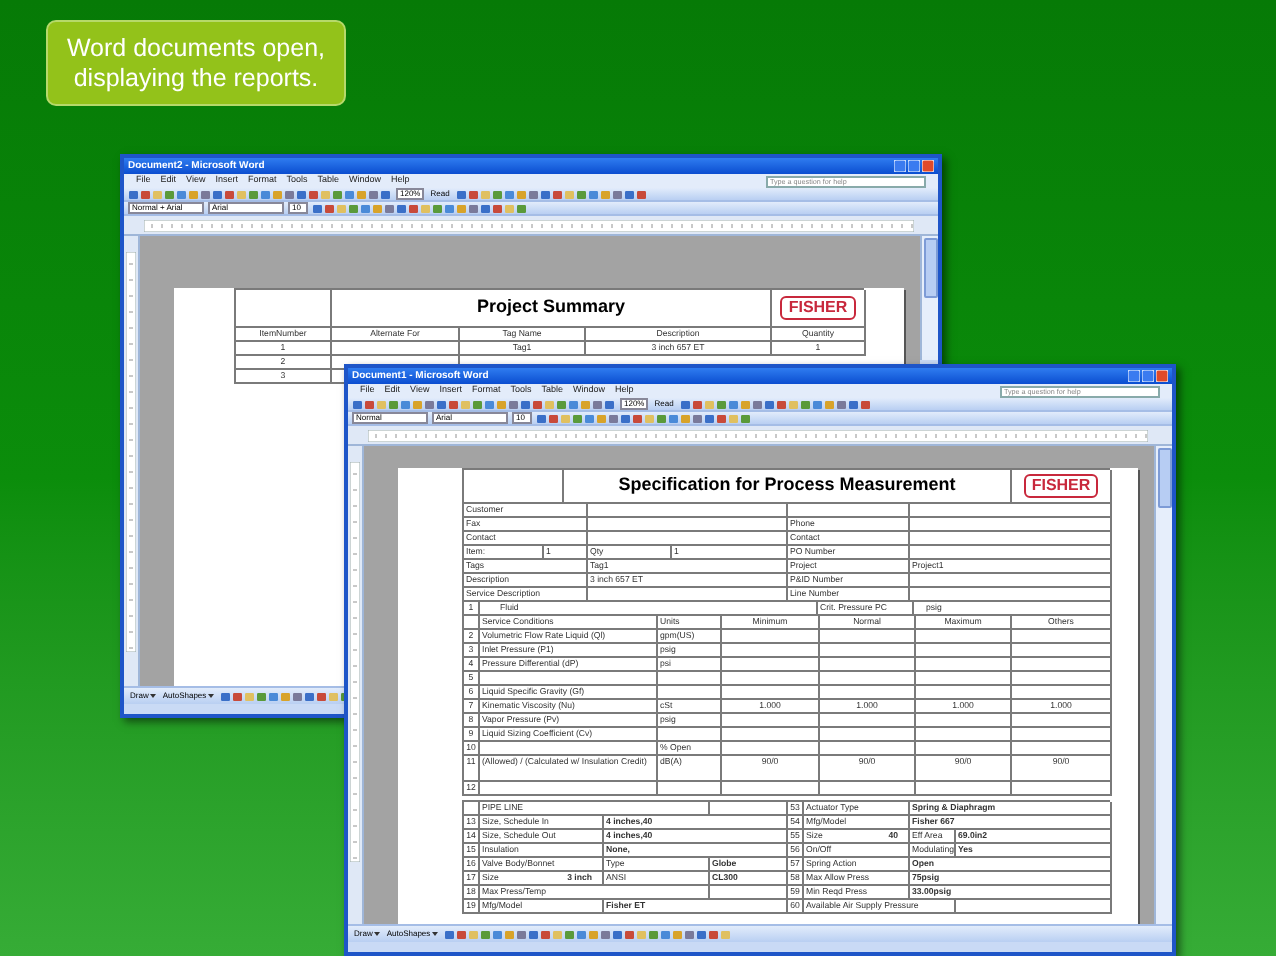  What do you see at coordinates (196, 63) in the screenshot?
I see `caption-box: Word documents open, displaying the reports.` at bounding box center [196, 63].